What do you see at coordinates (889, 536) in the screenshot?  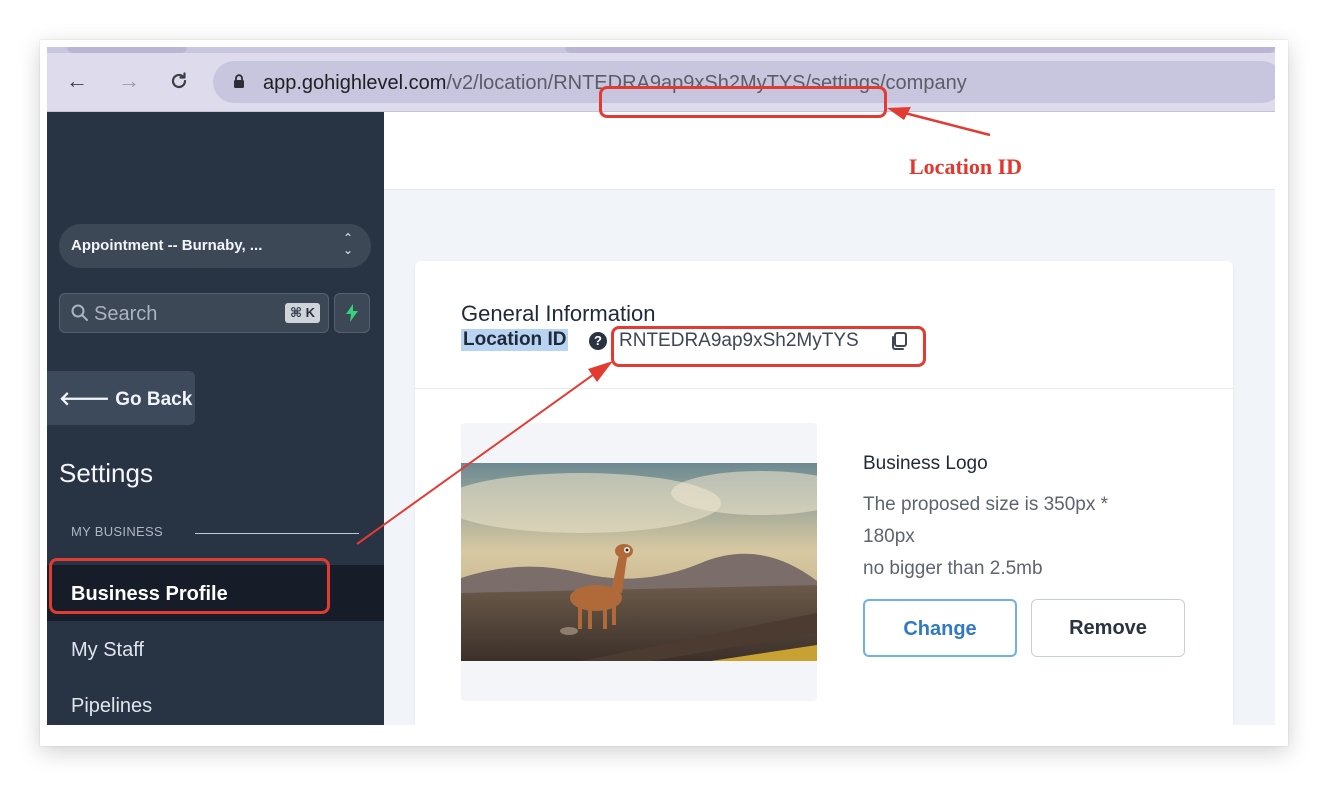 I see `description-line: 180px` at bounding box center [889, 536].